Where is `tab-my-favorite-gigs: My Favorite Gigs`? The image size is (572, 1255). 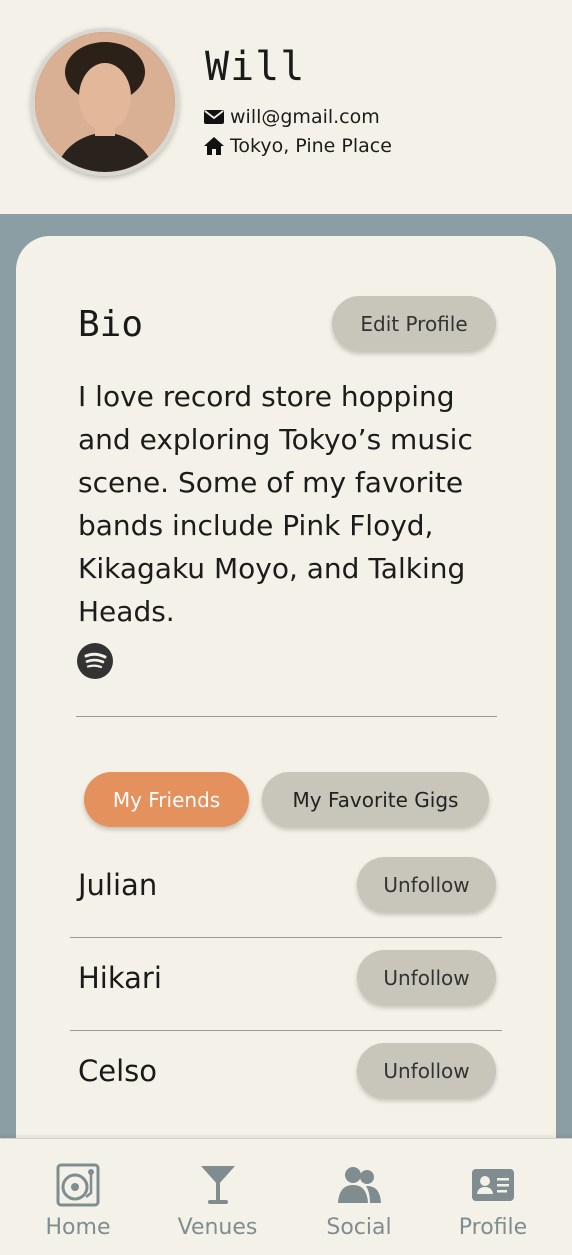
tab-my-favorite-gigs: My Favorite Gigs is located at coordinates (375, 799).